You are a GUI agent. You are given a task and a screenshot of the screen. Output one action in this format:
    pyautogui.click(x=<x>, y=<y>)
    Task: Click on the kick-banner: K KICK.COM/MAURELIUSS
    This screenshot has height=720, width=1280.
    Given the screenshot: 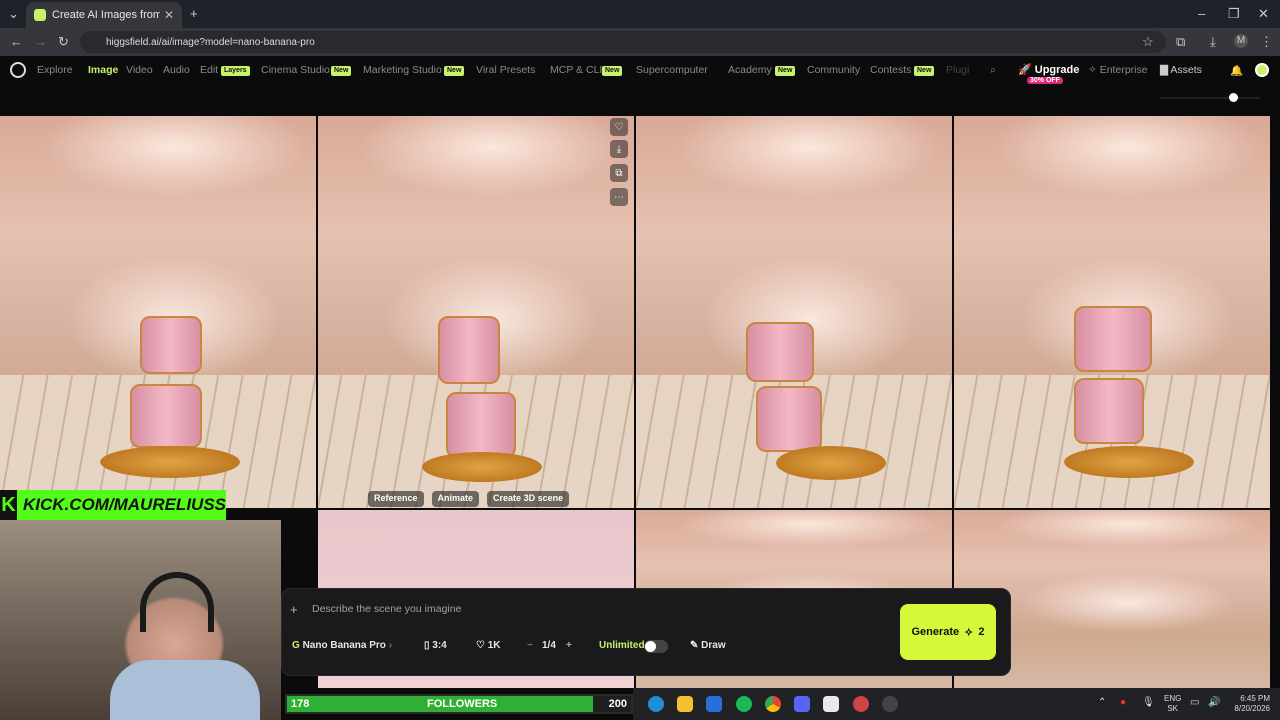 What is the action you would take?
    pyautogui.click(x=113, y=505)
    